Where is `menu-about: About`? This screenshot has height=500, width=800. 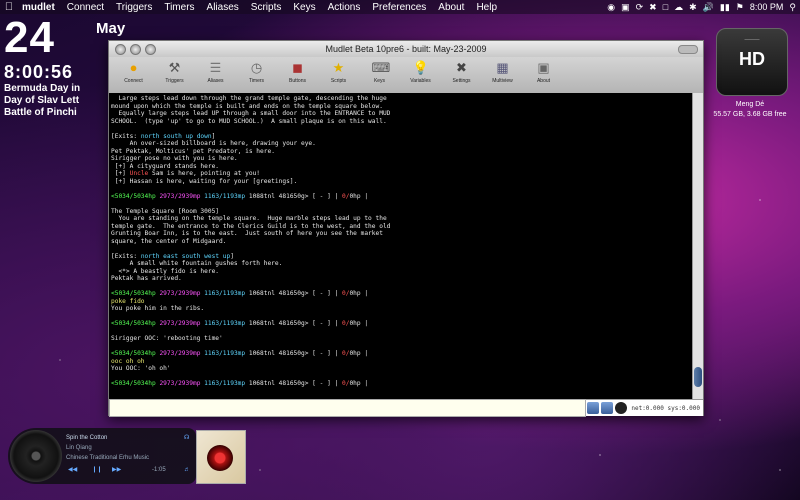 menu-about: About is located at coordinates (451, 7).